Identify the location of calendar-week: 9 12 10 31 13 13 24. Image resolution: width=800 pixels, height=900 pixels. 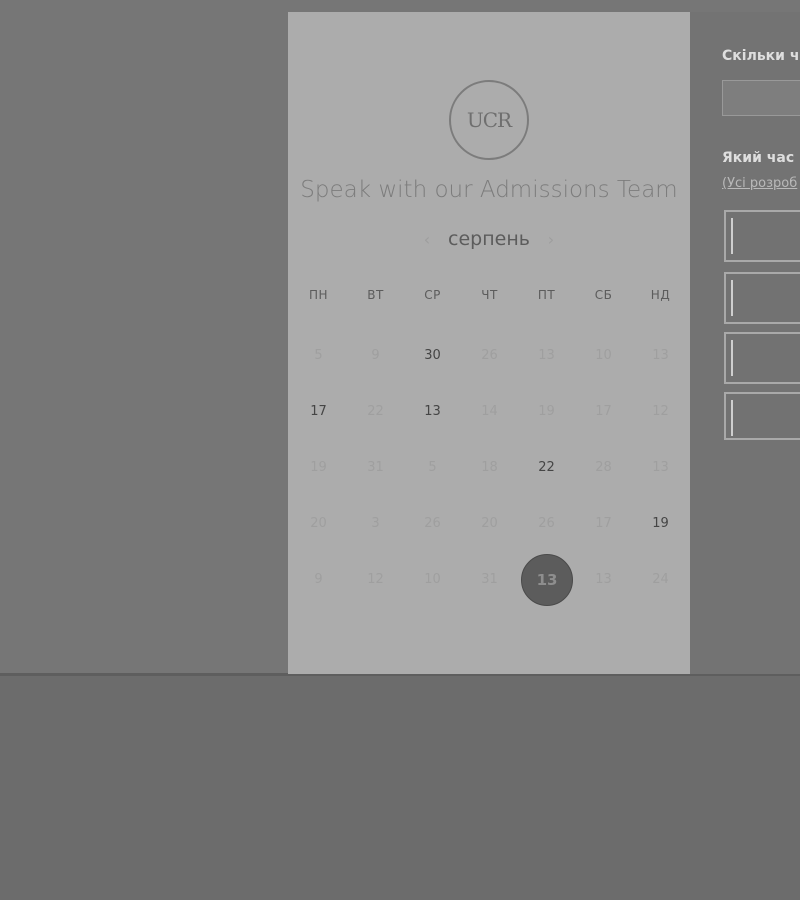
(490, 579).